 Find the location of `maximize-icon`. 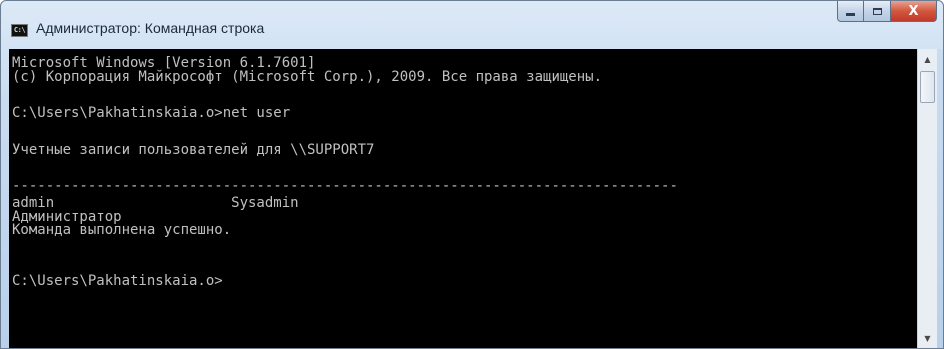

maximize-icon is located at coordinates (877, 11).